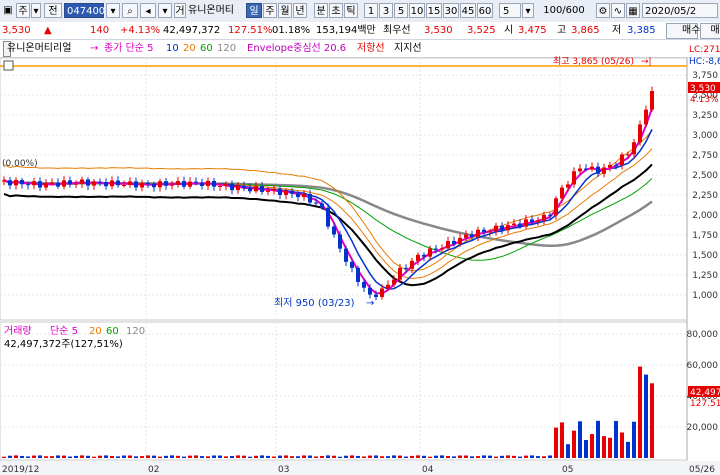  What do you see at coordinates (702, 470) in the screenshot?
I see `x-tick-label: 05/26` at bounding box center [702, 470].